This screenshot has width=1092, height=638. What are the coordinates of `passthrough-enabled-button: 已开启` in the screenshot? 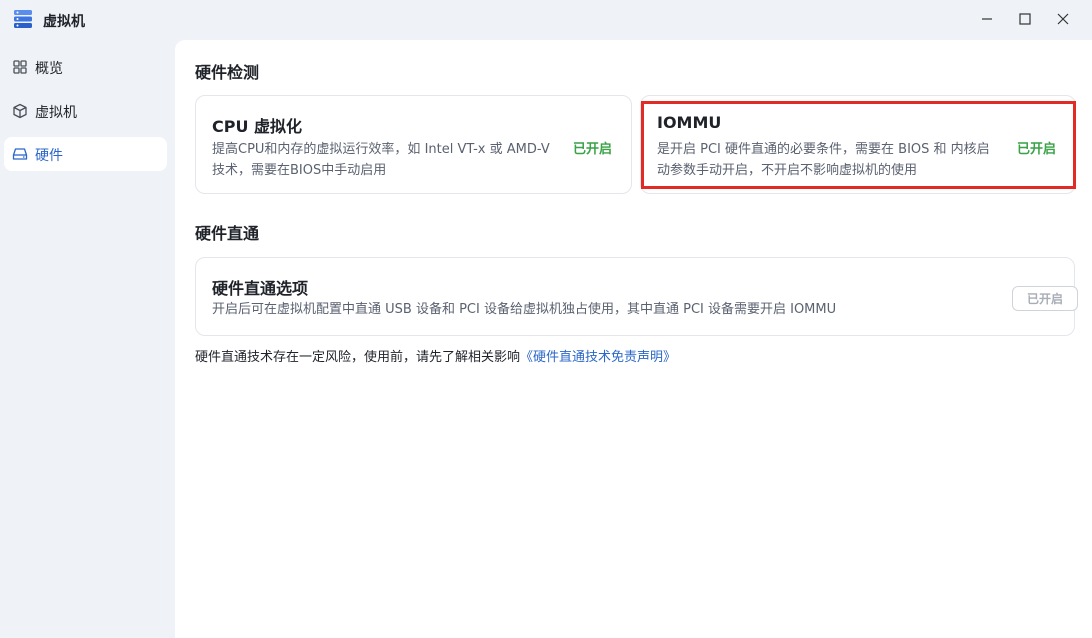 It's located at (1045, 298).